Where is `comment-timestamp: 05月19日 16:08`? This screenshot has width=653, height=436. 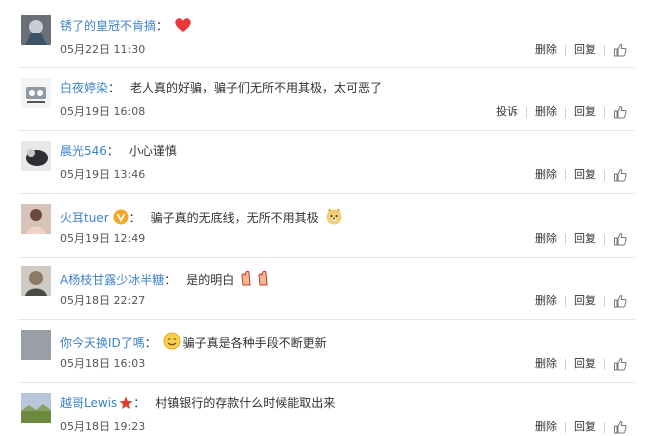 comment-timestamp: 05月19日 16:08 is located at coordinates (103, 111).